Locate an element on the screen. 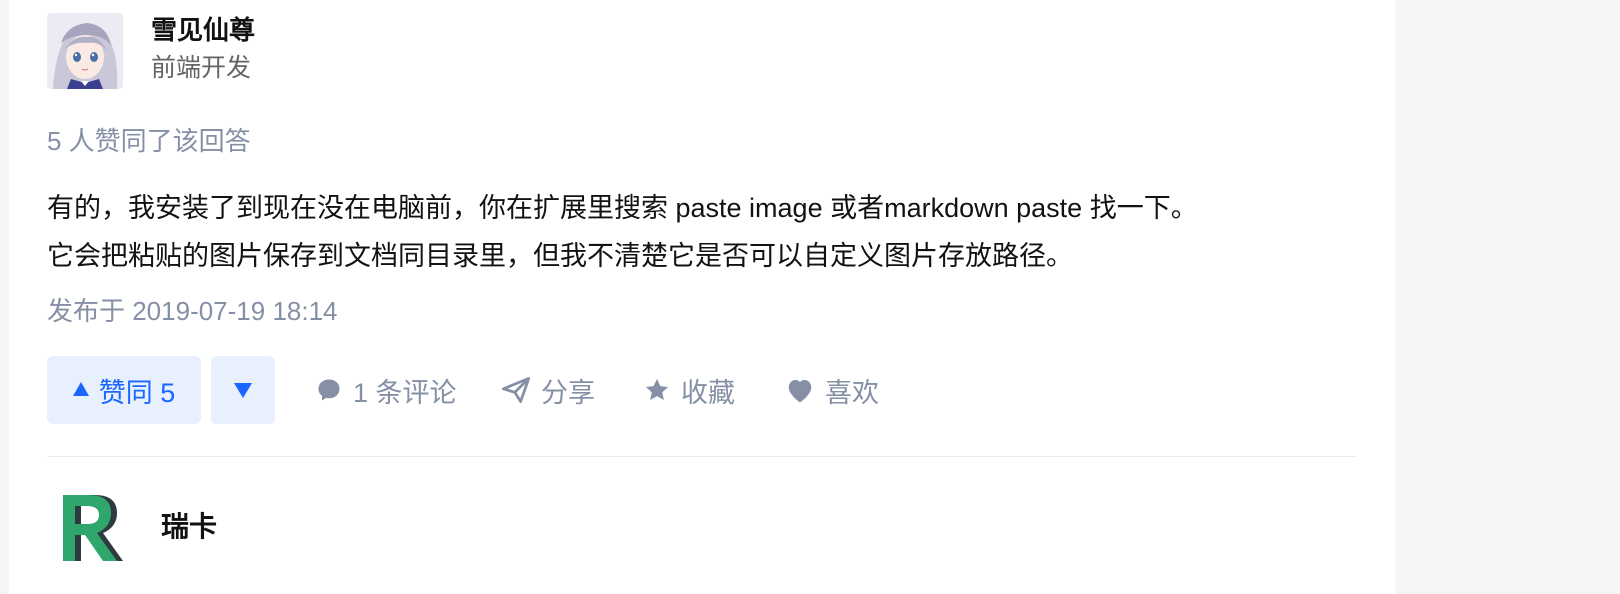 This screenshot has width=1620, height=594. vote-up-button: 赞同 5 is located at coordinates (124, 390).